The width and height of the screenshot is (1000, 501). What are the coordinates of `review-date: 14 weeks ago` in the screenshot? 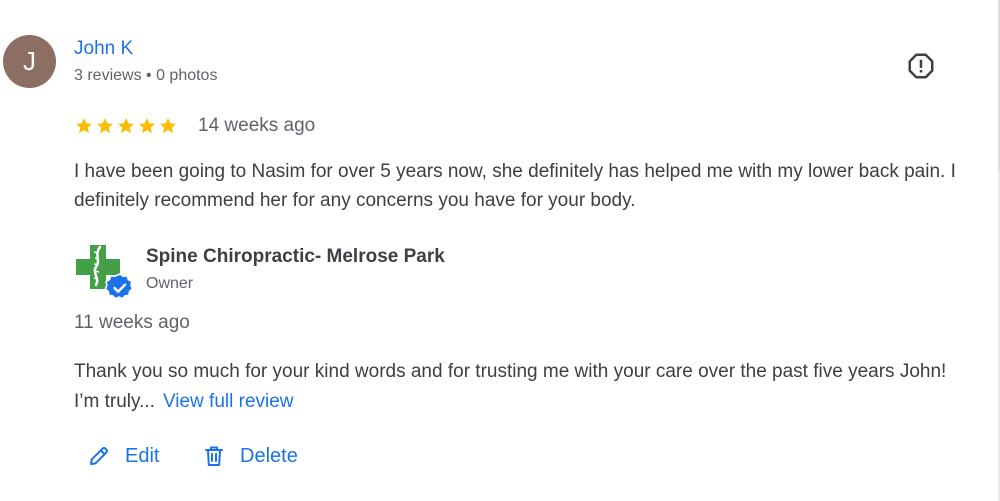 It's located at (257, 125).